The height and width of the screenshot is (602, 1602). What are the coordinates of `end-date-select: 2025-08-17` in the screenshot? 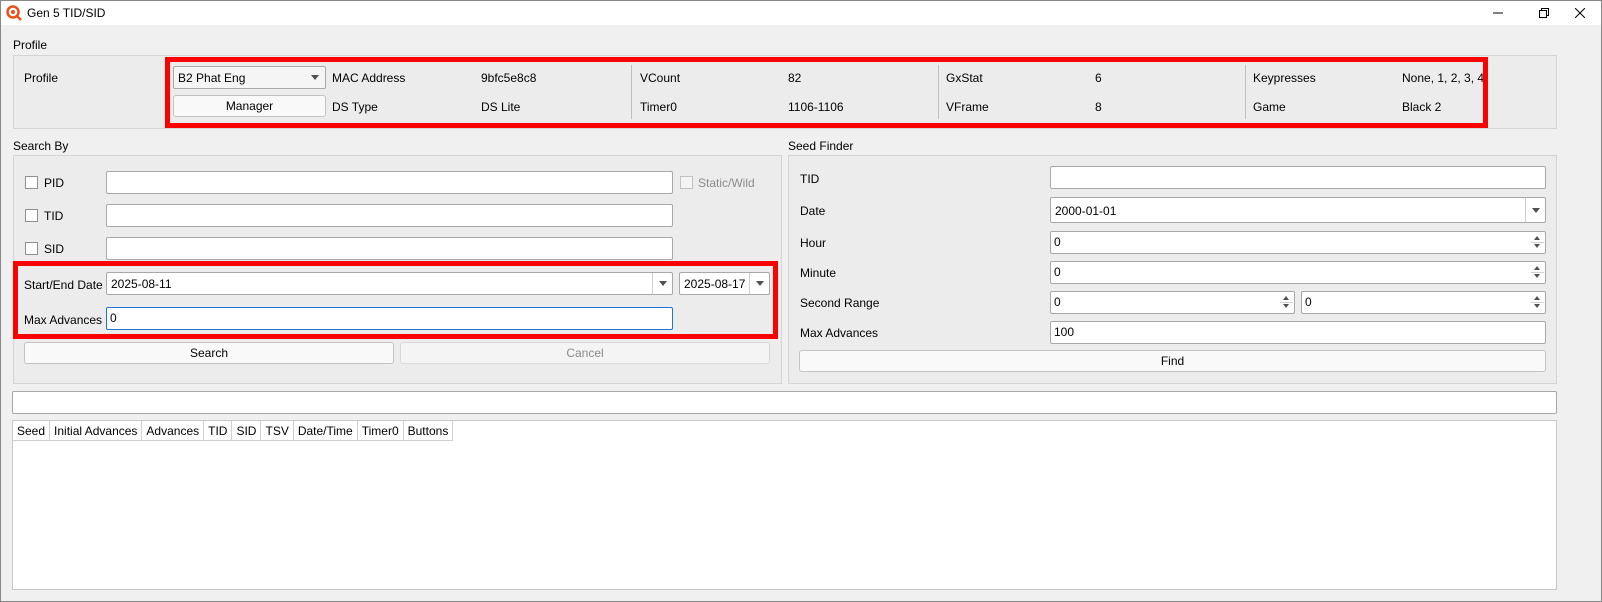 It's located at (724, 283).